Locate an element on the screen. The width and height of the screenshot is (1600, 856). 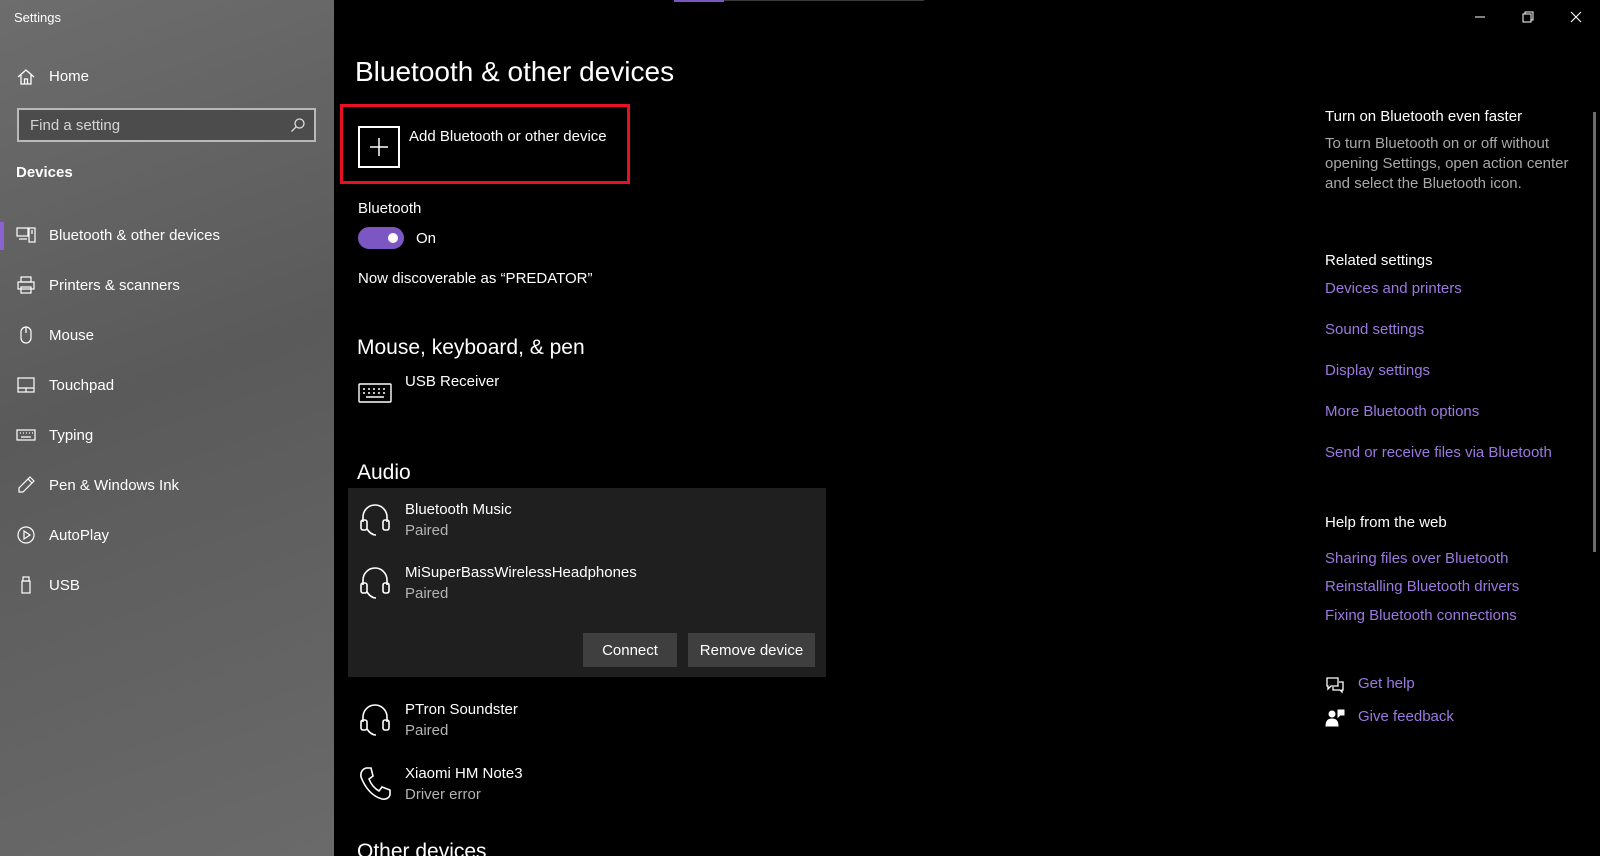
device-name: Xiaomi HM Note3 is located at coordinates (464, 773).